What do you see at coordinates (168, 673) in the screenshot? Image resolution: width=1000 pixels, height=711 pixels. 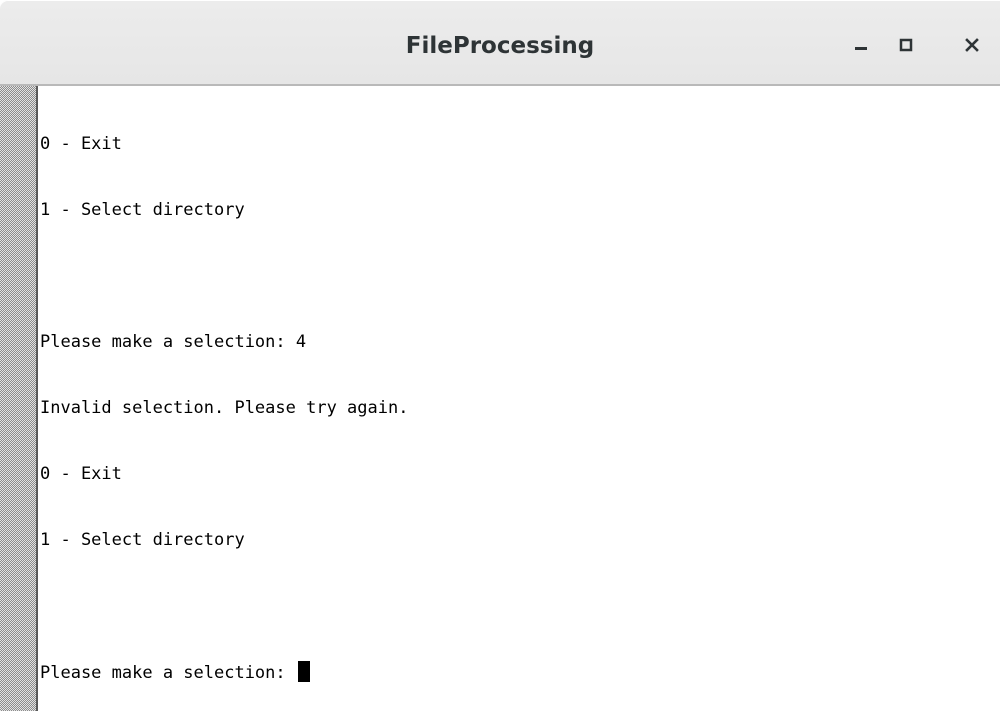 I see `prompt-label: Please make a selection:` at bounding box center [168, 673].